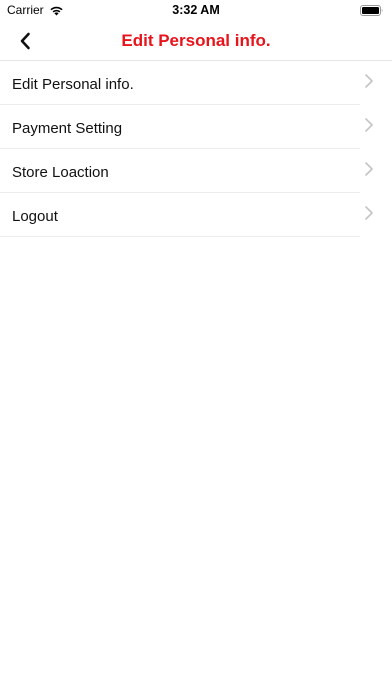 Image resolution: width=392 pixels, height=696 pixels. I want to click on menu-item-label: Edit Personal info., so click(73, 84).